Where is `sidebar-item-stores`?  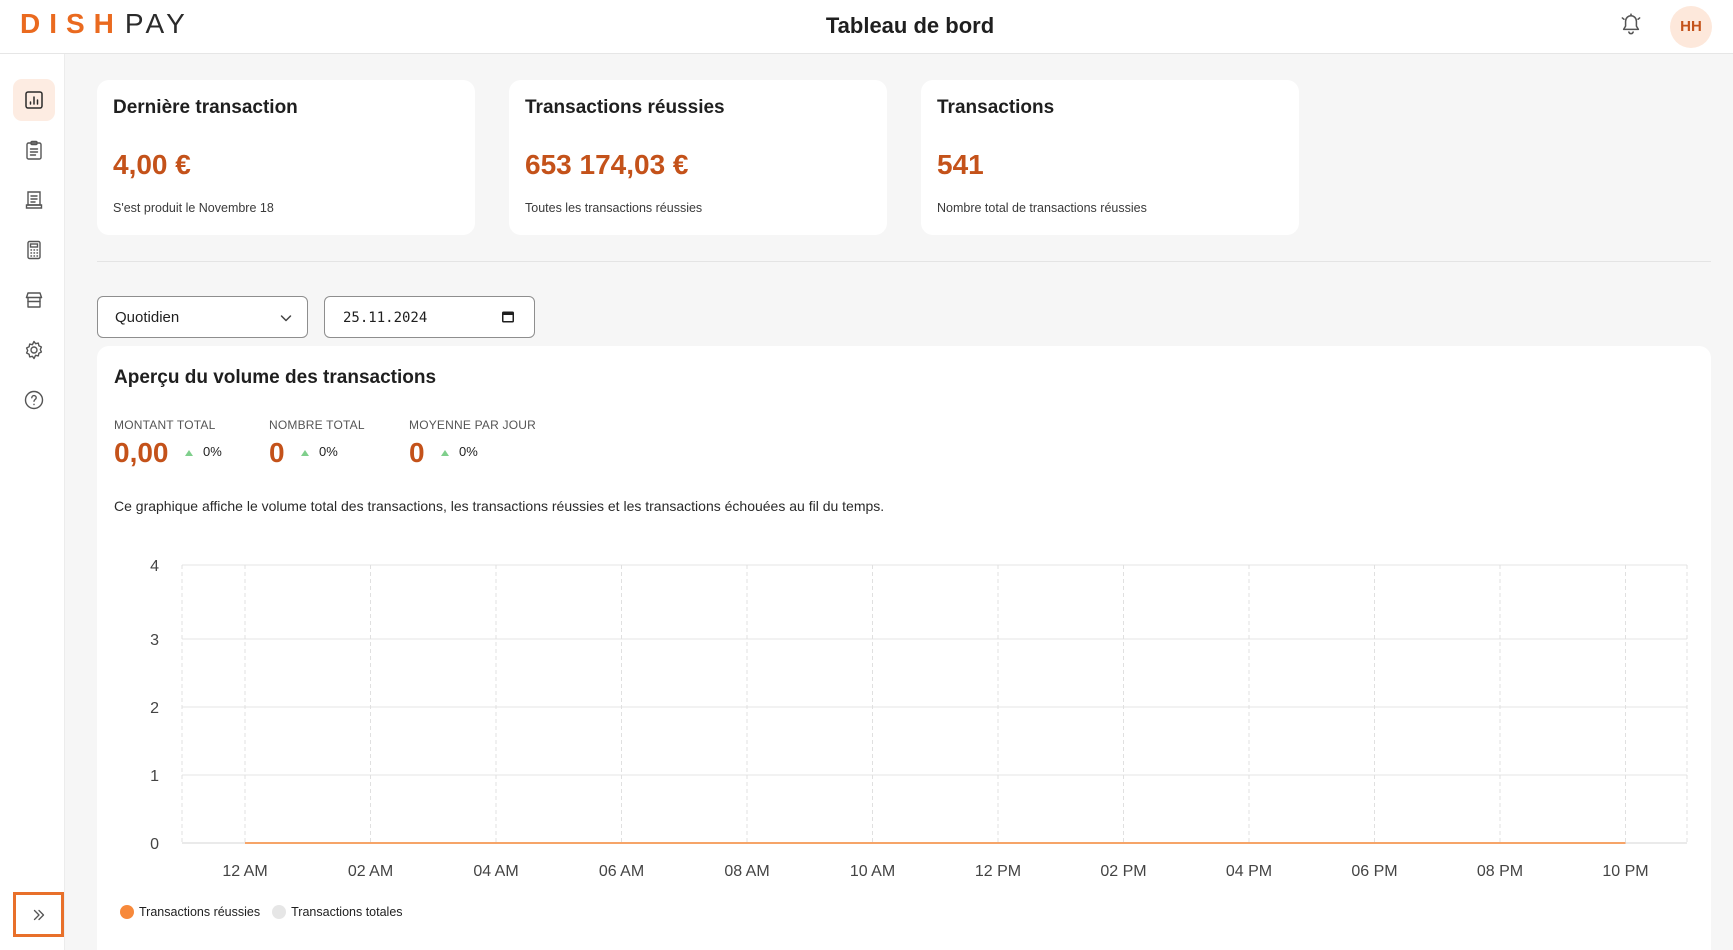
sidebar-item-stores is located at coordinates (34, 300).